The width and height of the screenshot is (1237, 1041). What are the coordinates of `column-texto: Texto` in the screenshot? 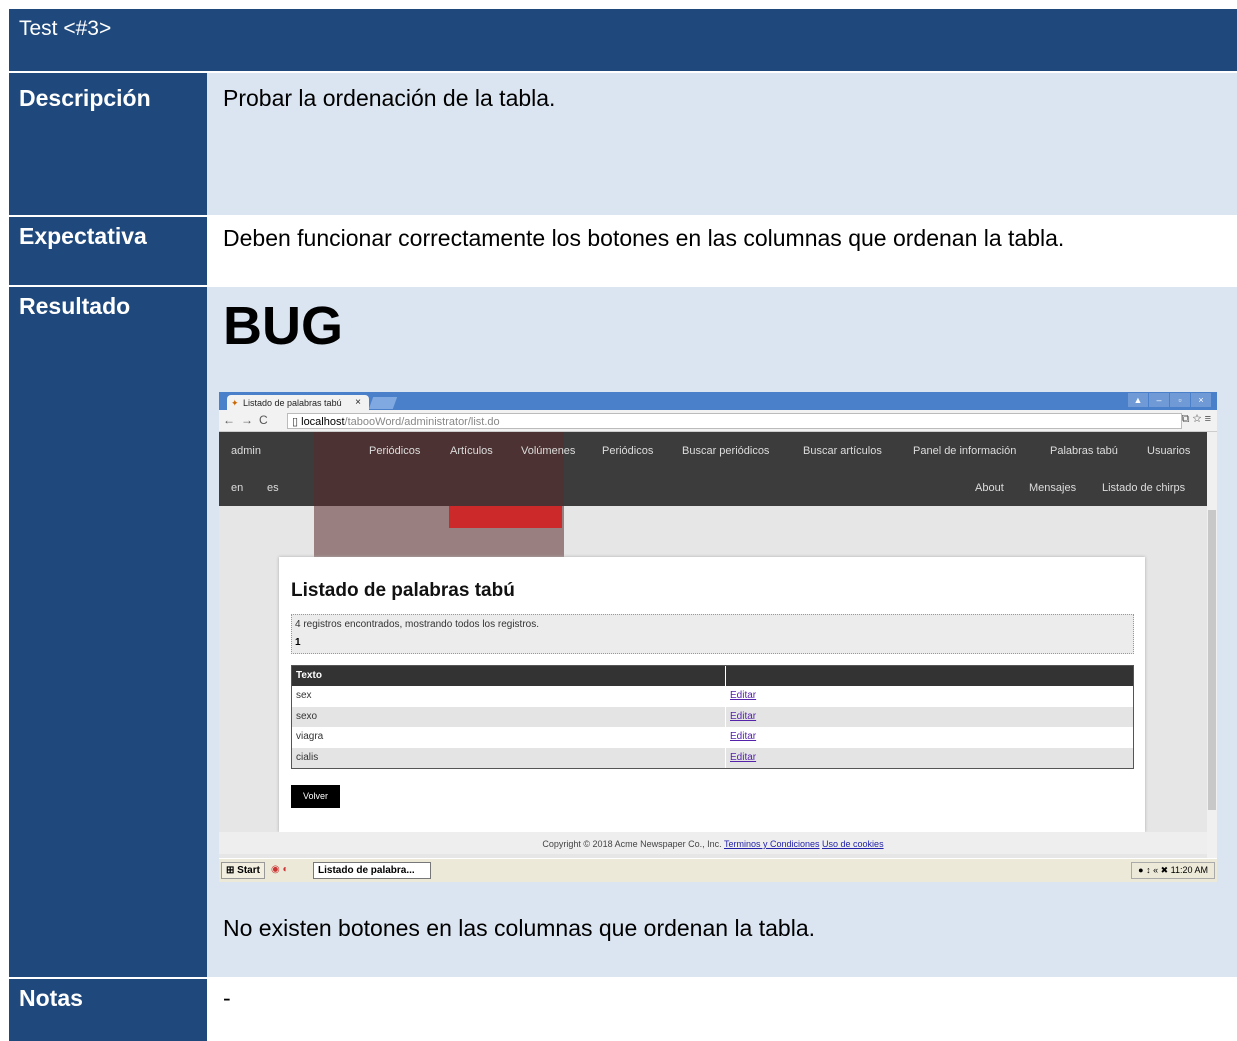 It's located at (509, 676).